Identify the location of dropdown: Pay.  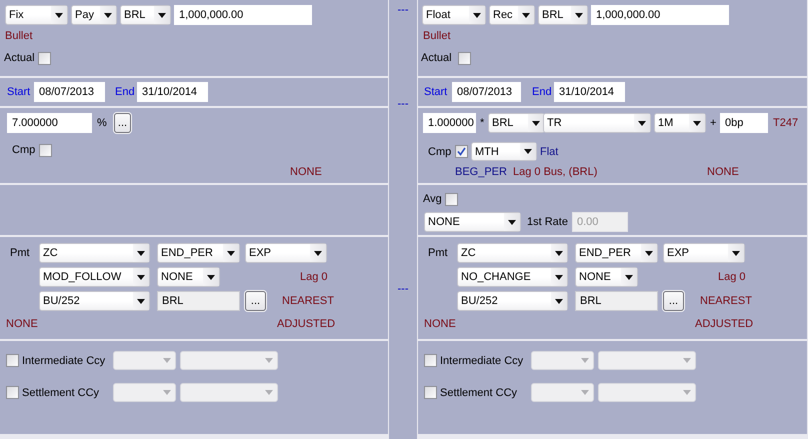
(94, 15).